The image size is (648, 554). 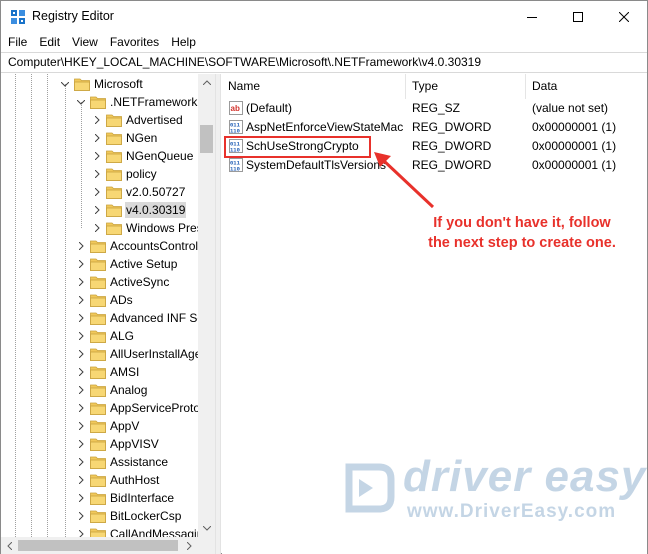 What do you see at coordinates (138, 192) in the screenshot?
I see `tree-item: v2.0.50727` at bounding box center [138, 192].